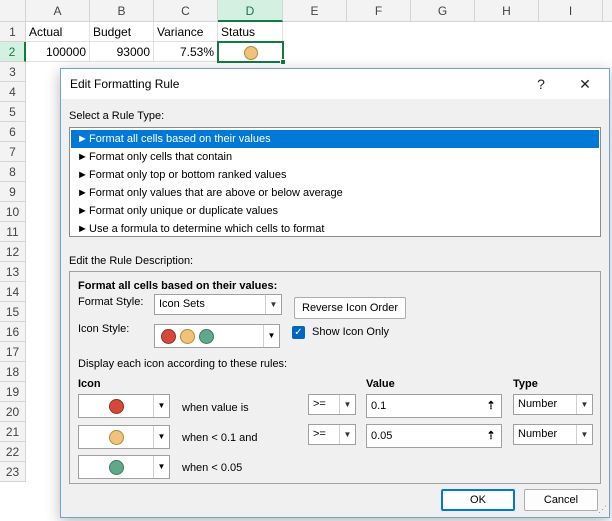 This screenshot has height=521, width=612. Describe the element at coordinates (13, 112) in the screenshot. I see `row-header-5: 5` at that location.